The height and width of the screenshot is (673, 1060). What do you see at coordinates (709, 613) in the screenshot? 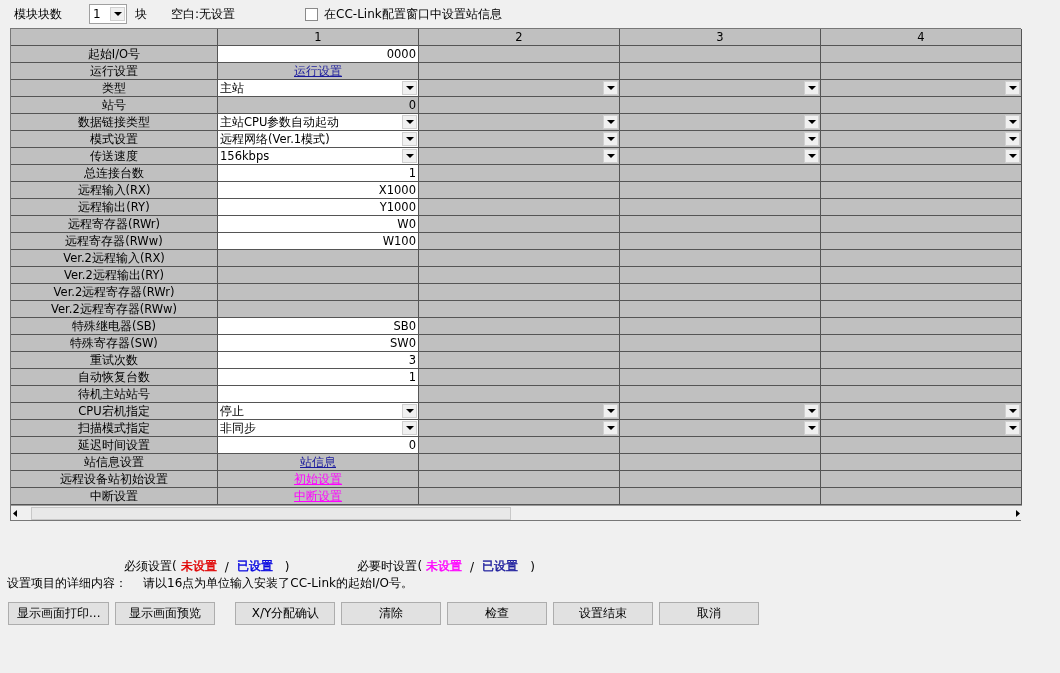
I see `dialog-button: 取消` at bounding box center [709, 613].